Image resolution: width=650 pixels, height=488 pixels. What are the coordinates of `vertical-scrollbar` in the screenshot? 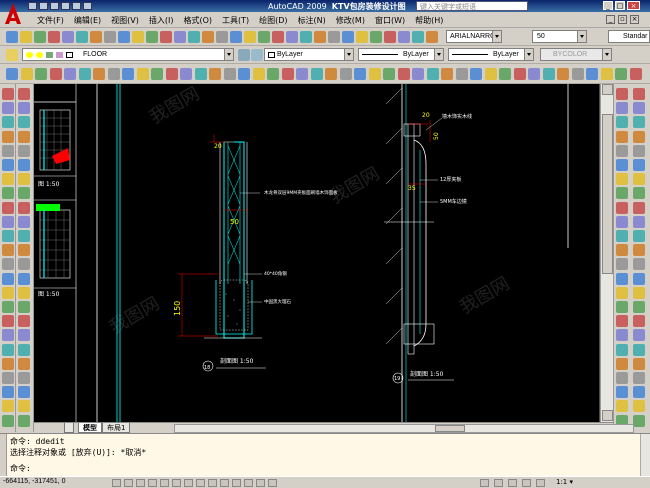 It's located at (606, 253).